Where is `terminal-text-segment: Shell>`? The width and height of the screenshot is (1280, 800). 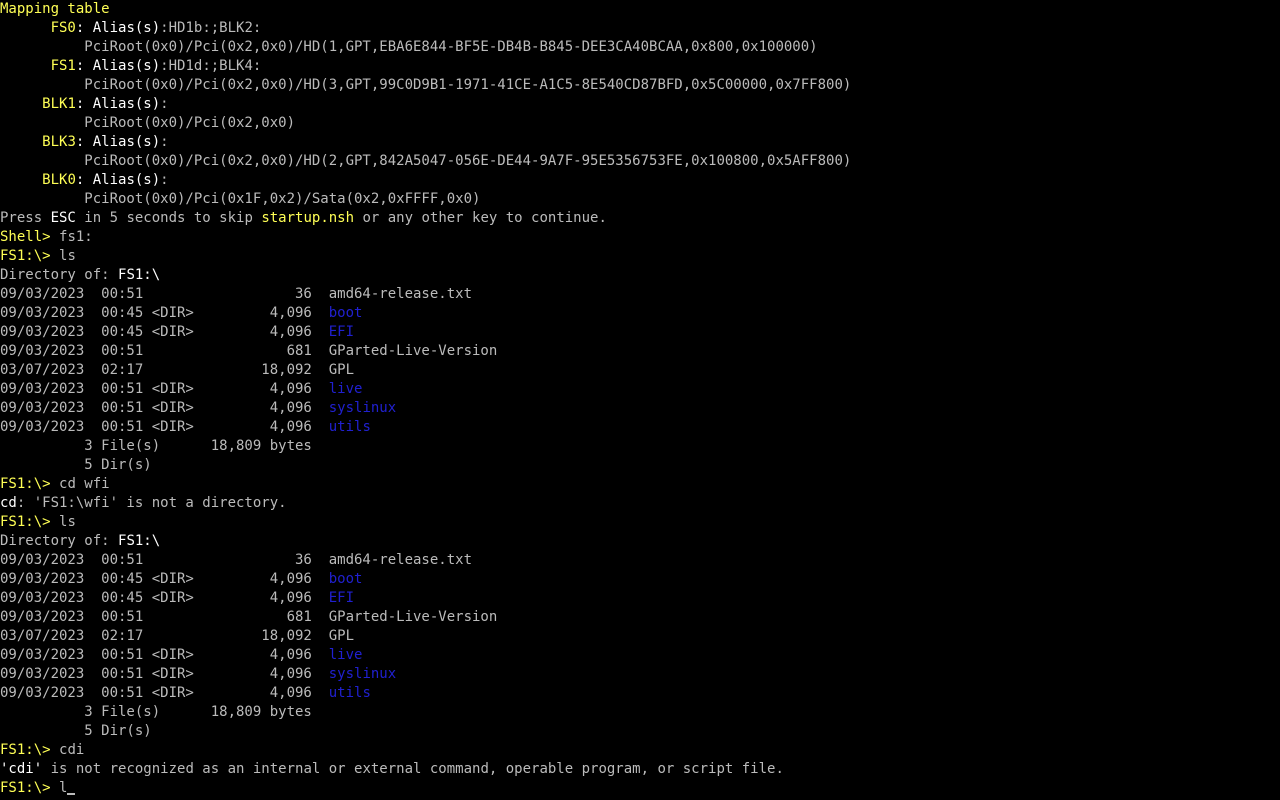
terminal-text-segment: Shell> is located at coordinates (30, 237).